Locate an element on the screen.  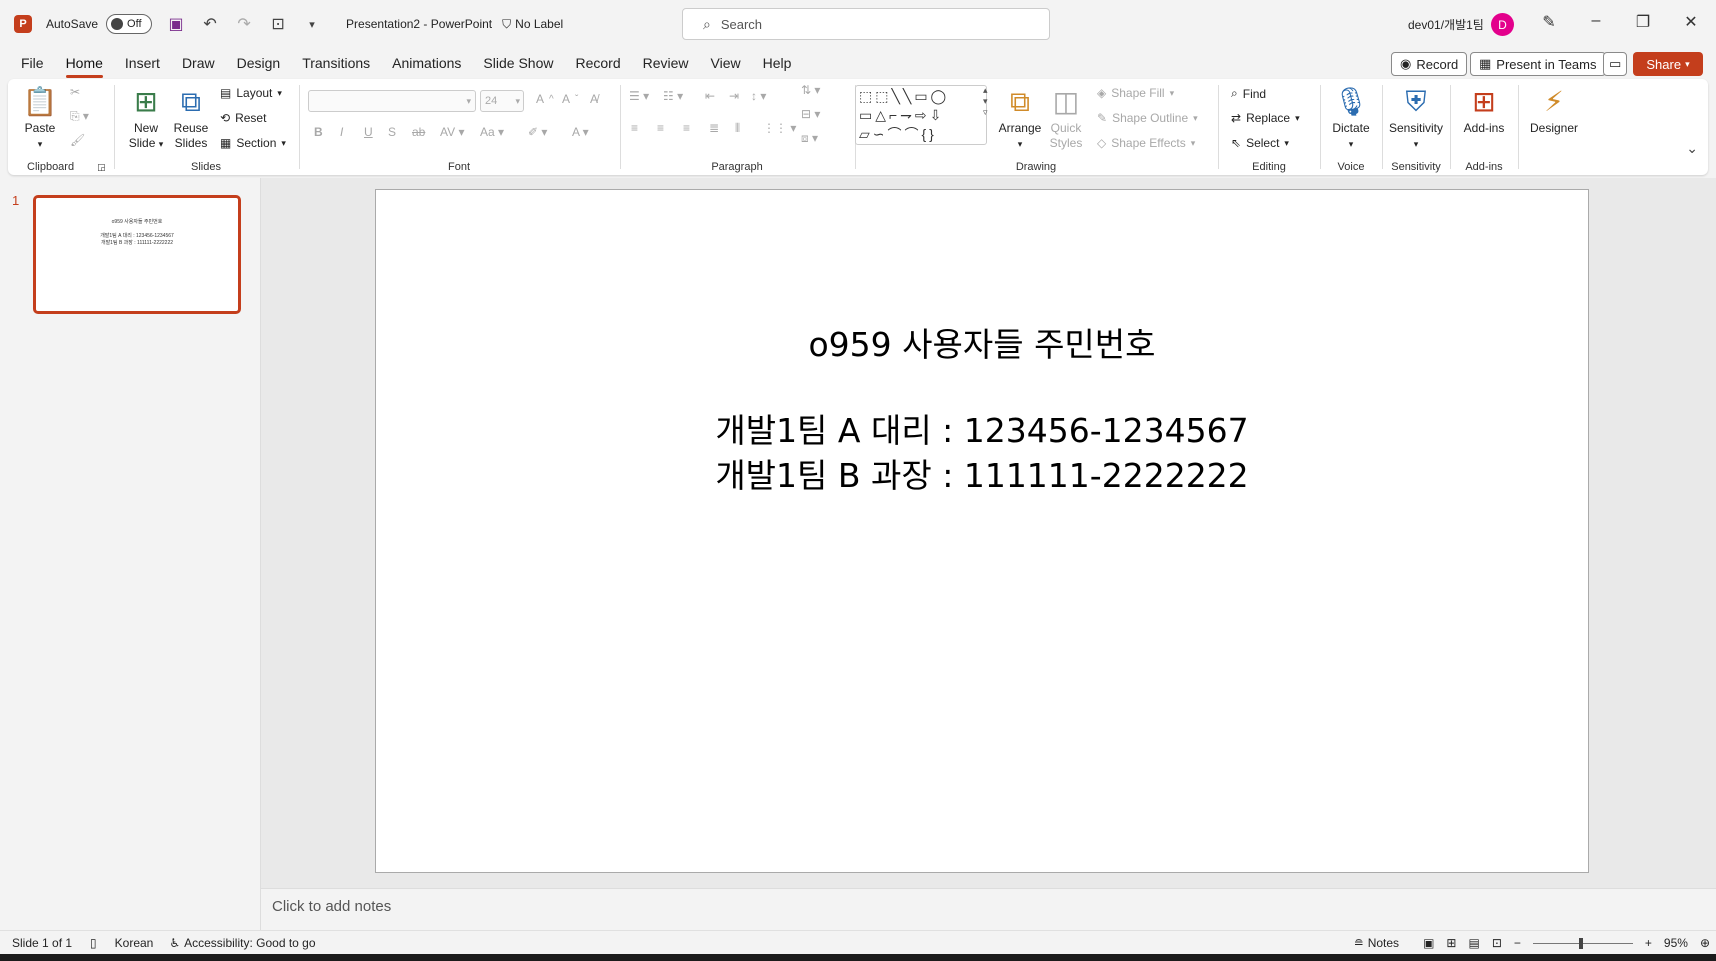
accessibility-button: ♿ Accessibility: Good to go is located at coordinates (242, 943).